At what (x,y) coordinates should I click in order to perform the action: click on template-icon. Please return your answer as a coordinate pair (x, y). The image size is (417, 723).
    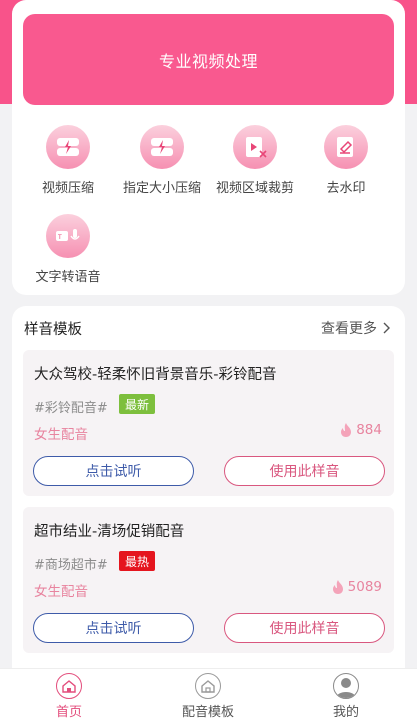
    Looking at the image, I should click on (208, 686).